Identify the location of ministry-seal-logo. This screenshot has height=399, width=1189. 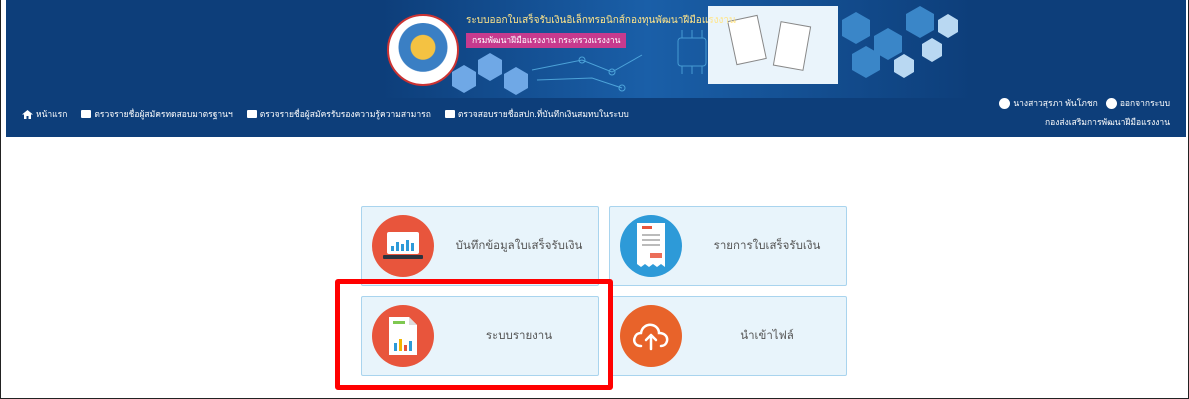
(423, 50).